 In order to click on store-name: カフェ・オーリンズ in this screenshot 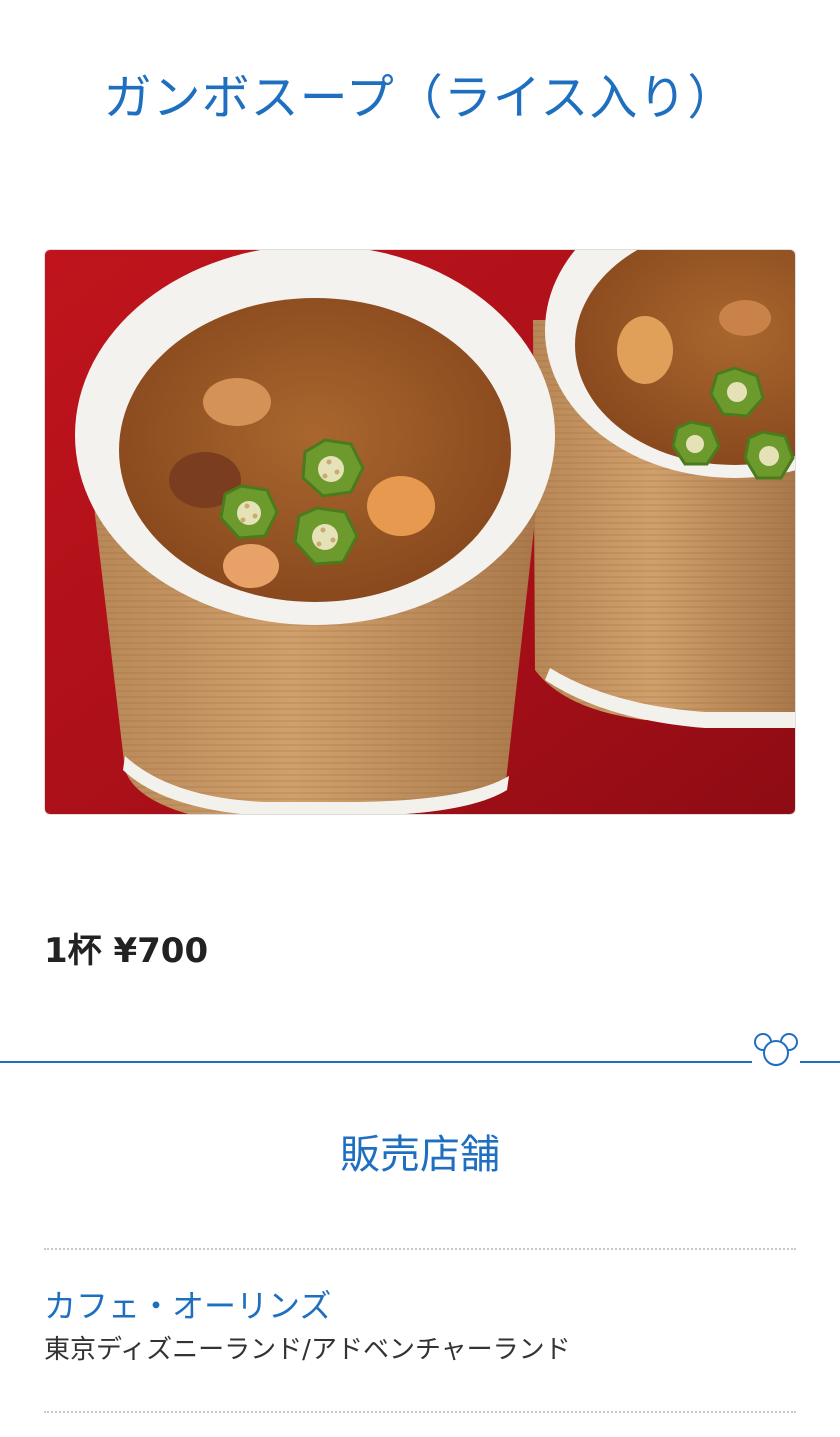, I will do `click(188, 1306)`.